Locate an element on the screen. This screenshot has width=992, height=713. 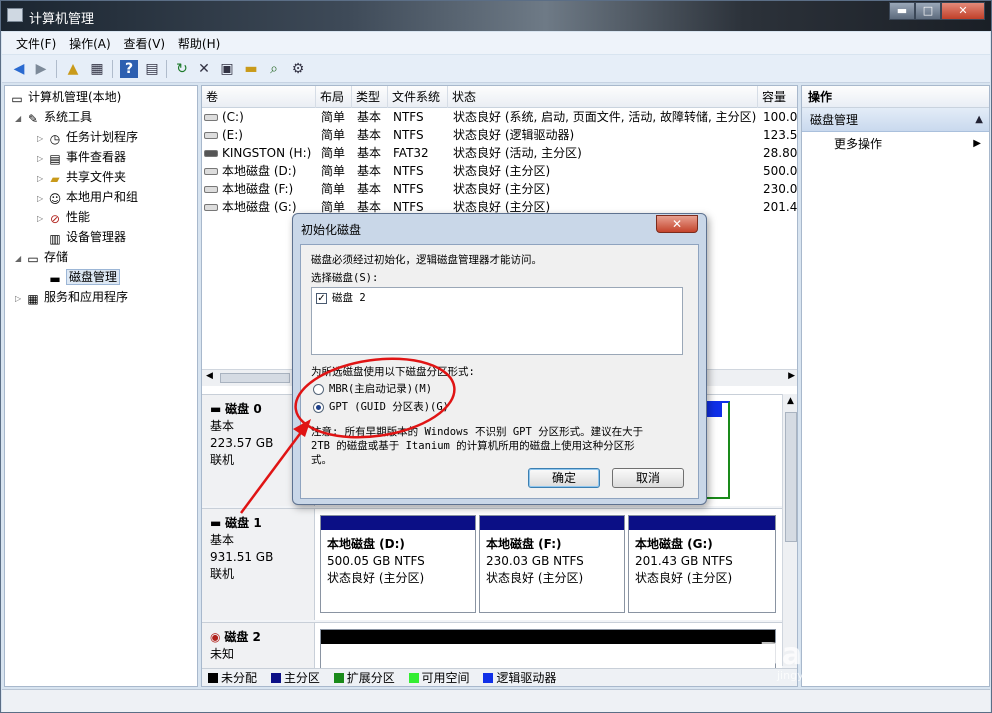
performance-icon: ⊘ is located at coordinates (55, 219).